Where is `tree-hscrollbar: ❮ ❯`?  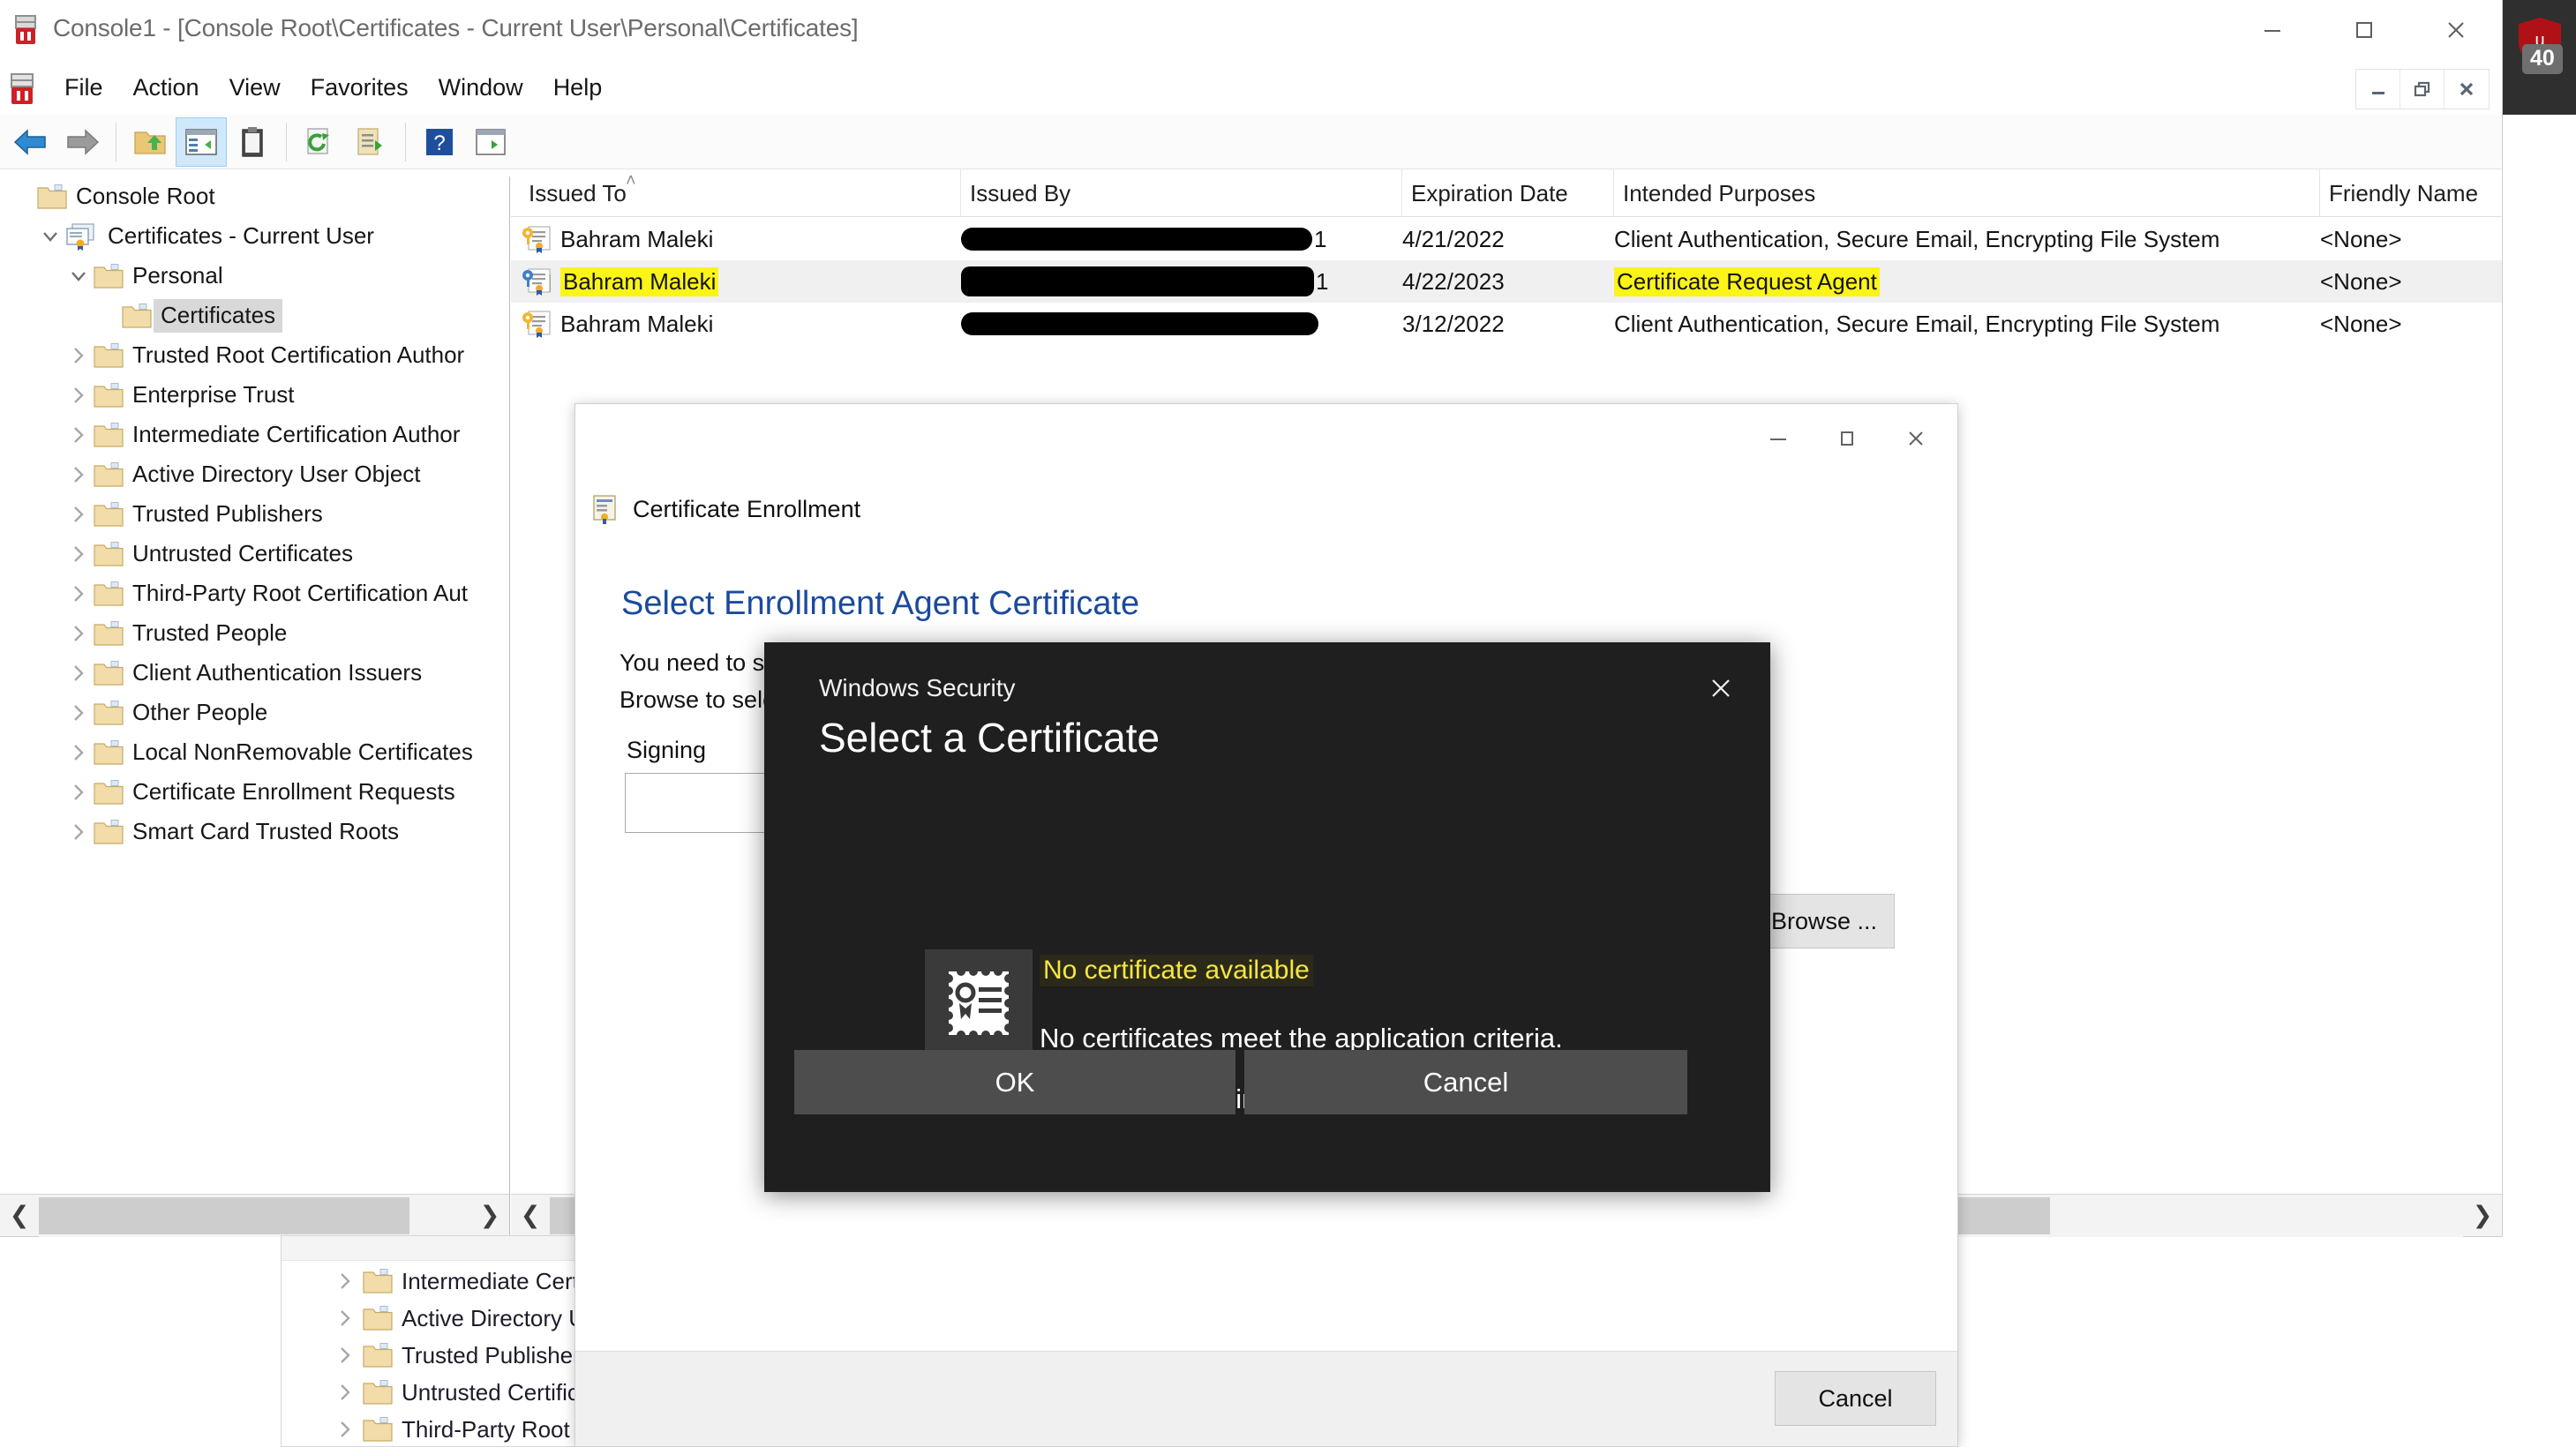 tree-hscrollbar: ❮ ❯ is located at coordinates (254, 1216).